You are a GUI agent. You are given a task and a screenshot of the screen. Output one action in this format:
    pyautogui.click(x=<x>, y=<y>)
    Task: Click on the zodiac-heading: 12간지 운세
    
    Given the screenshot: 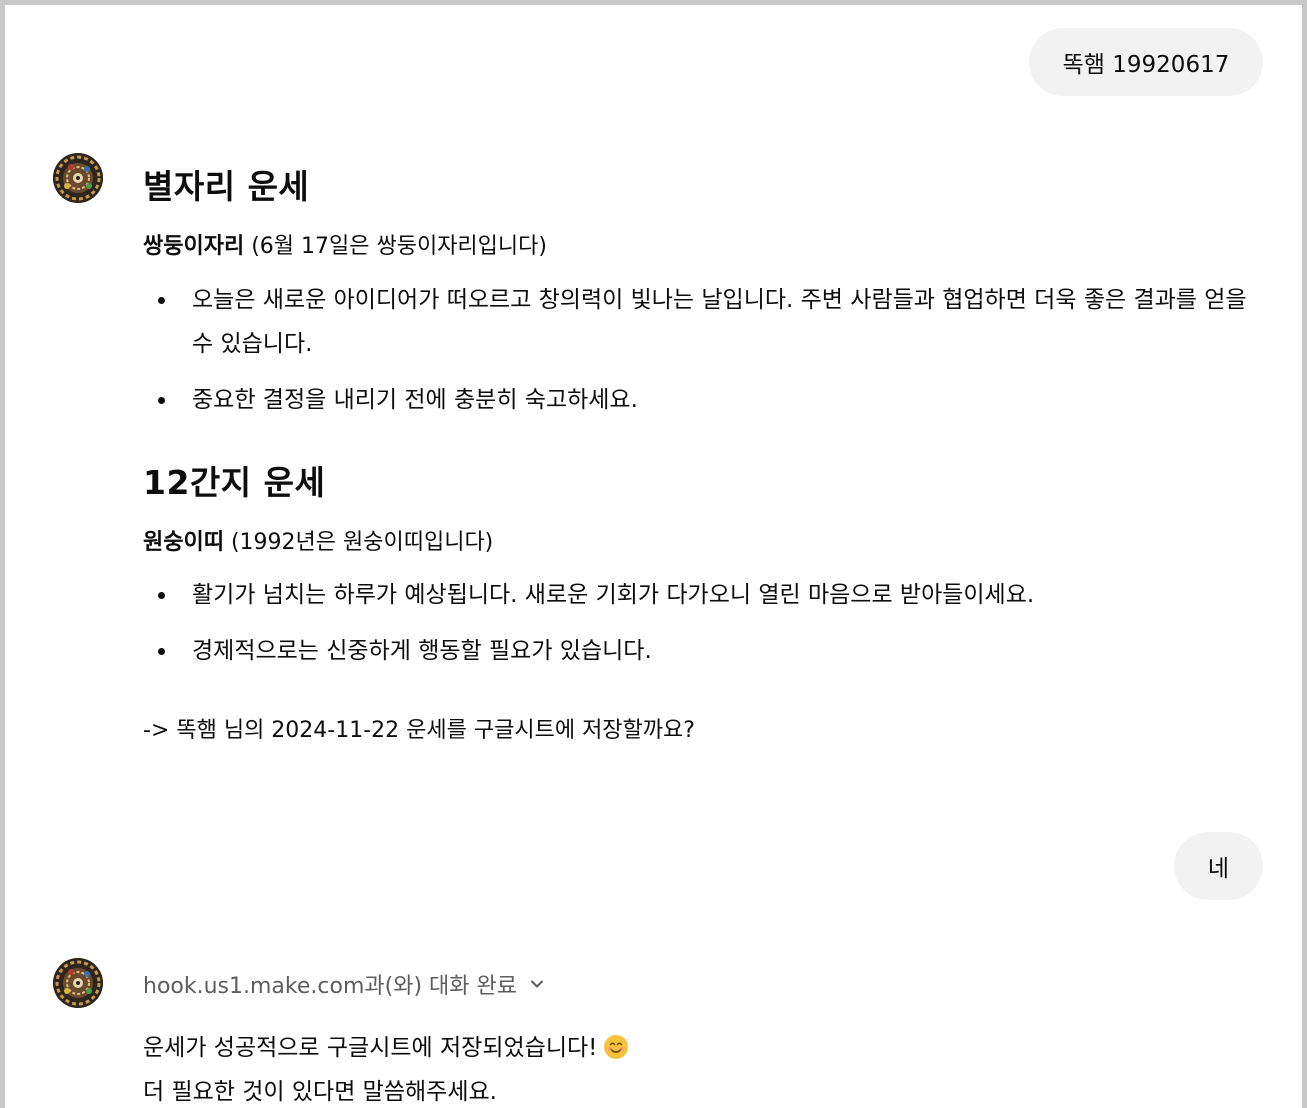 What is the action you would take?
    pyautogui.click(x=234, y=482)
    